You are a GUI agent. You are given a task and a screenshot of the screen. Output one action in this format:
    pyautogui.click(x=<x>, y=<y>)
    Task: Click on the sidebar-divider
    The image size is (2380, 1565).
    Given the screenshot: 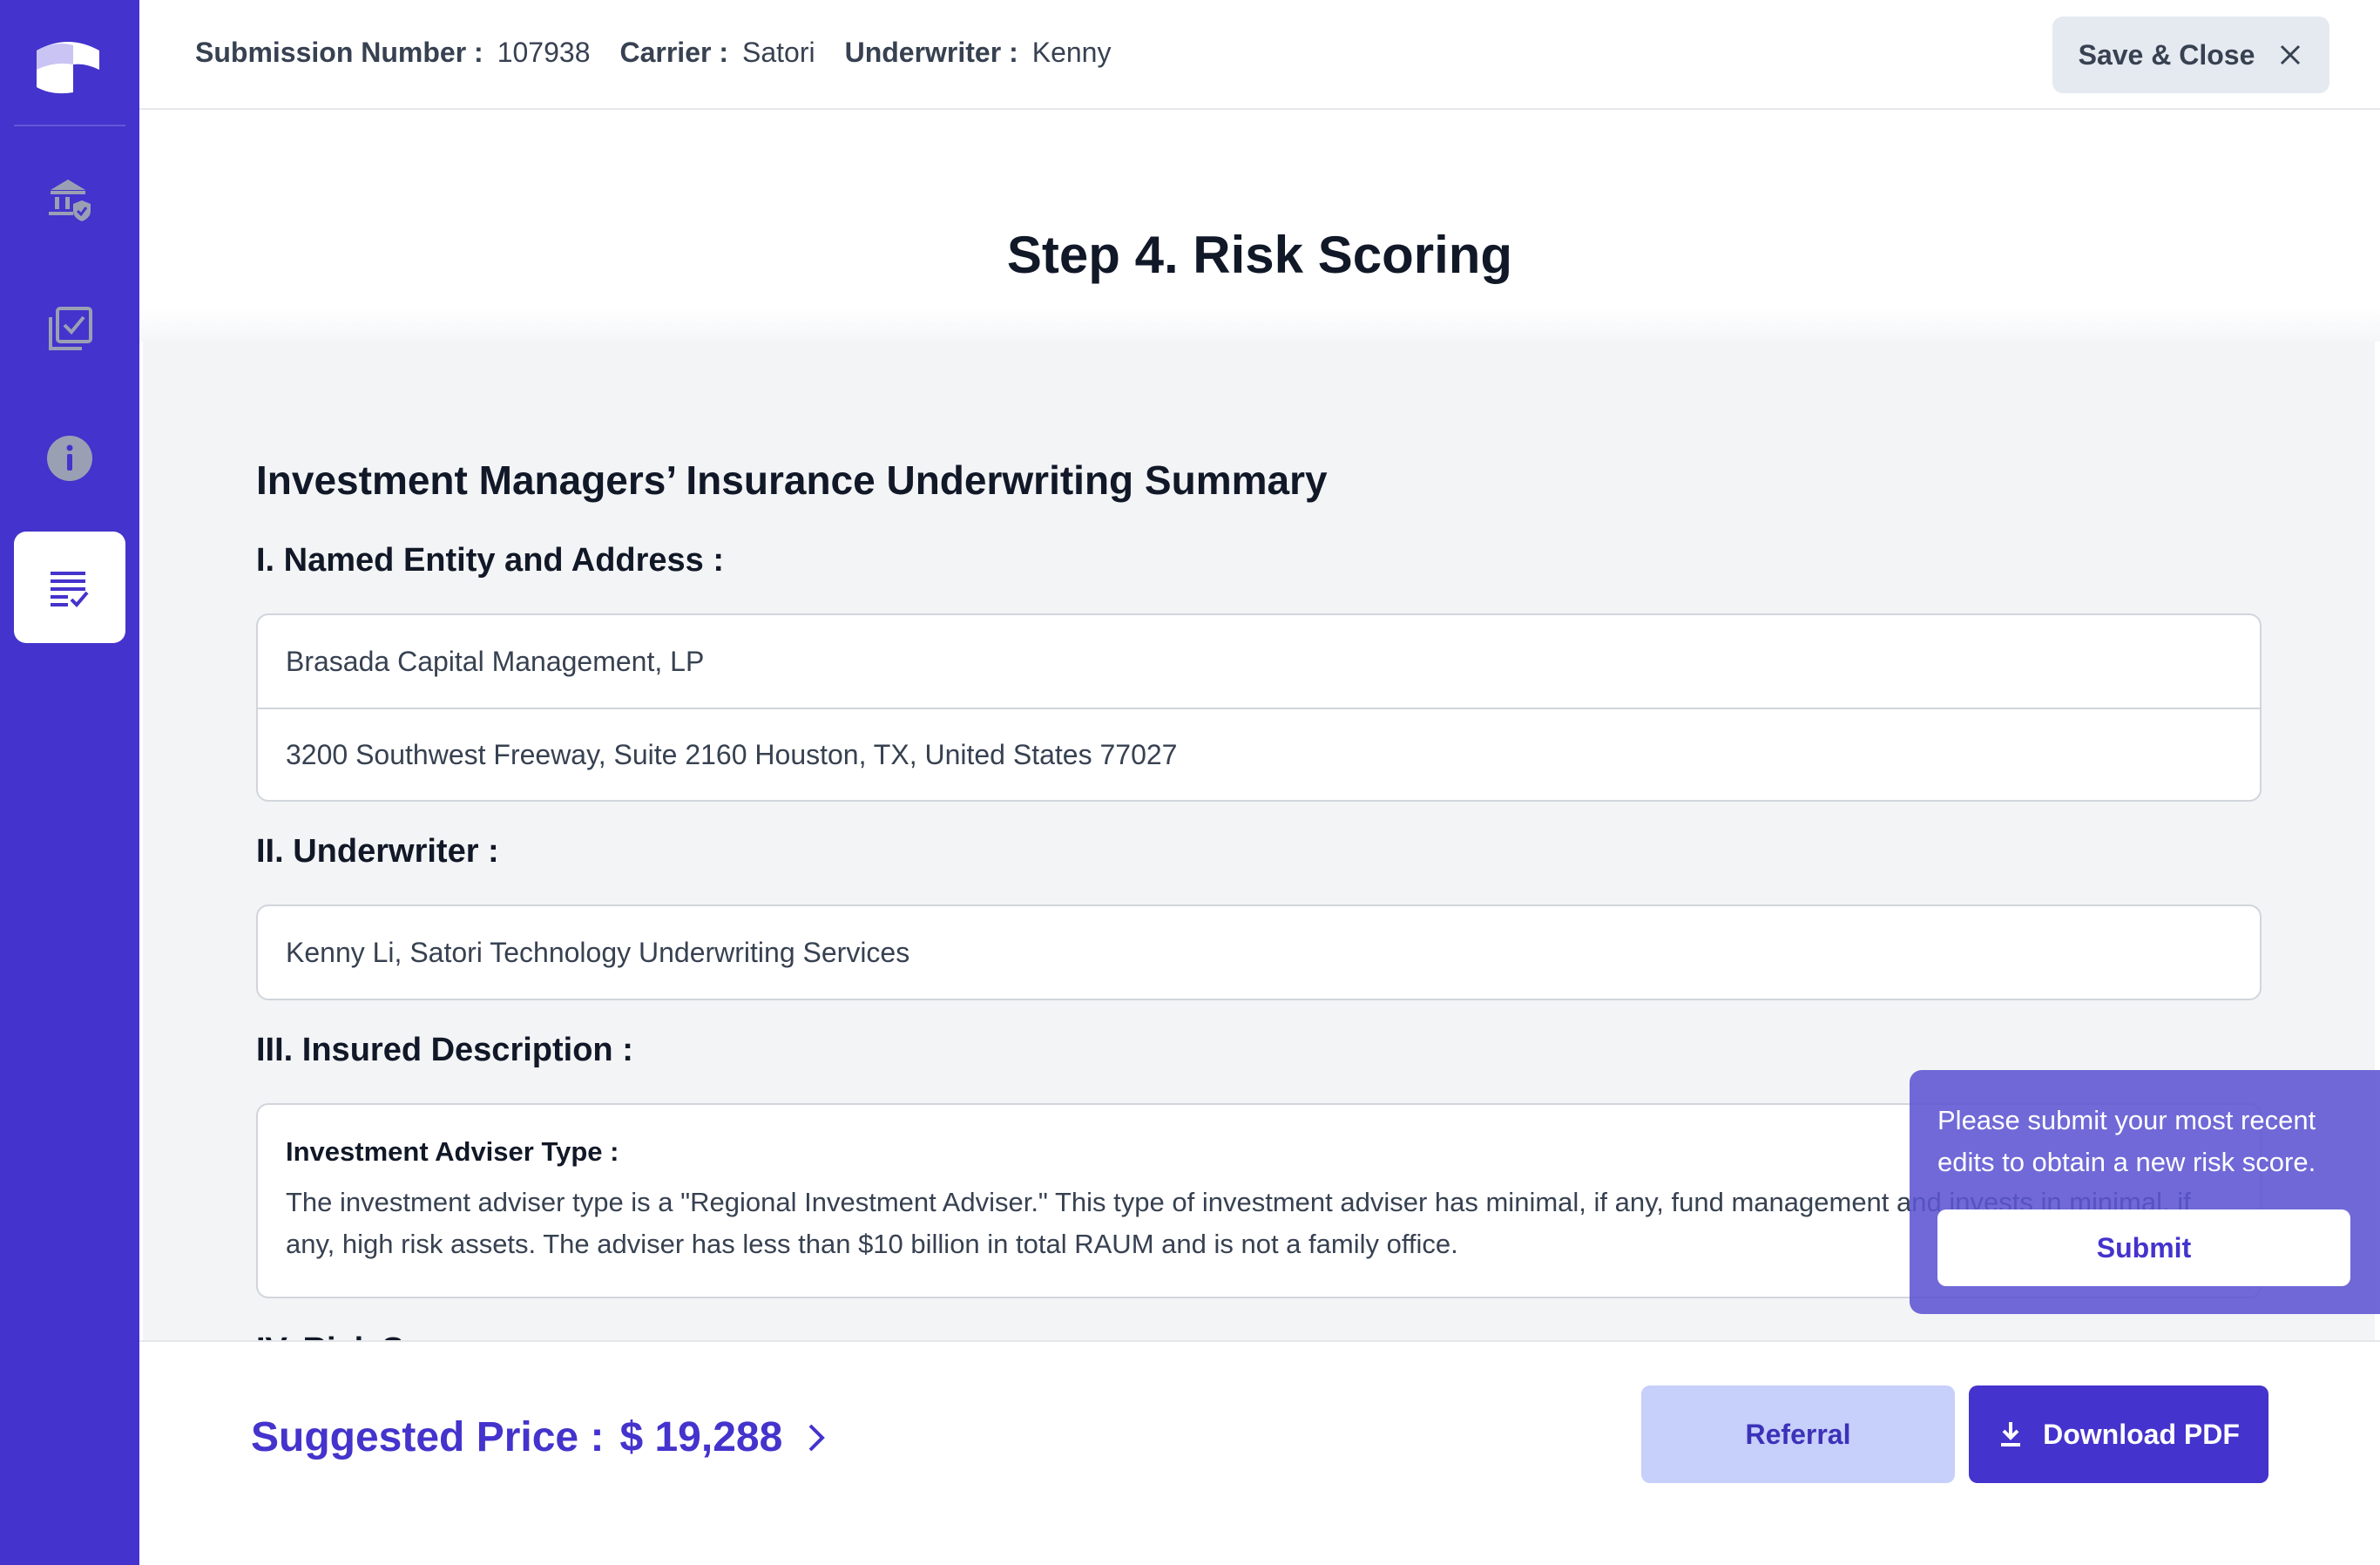 What is the action you would take?
    pyautogui.click(x=69, y=126)
    